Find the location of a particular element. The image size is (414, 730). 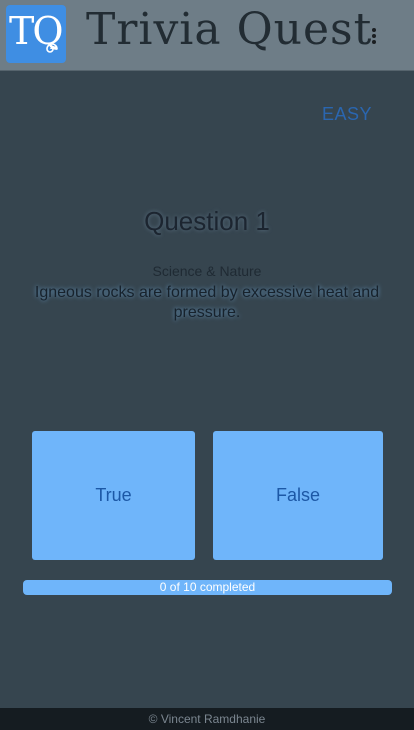

more-vertical-icon is located at coordinates (374, 36).